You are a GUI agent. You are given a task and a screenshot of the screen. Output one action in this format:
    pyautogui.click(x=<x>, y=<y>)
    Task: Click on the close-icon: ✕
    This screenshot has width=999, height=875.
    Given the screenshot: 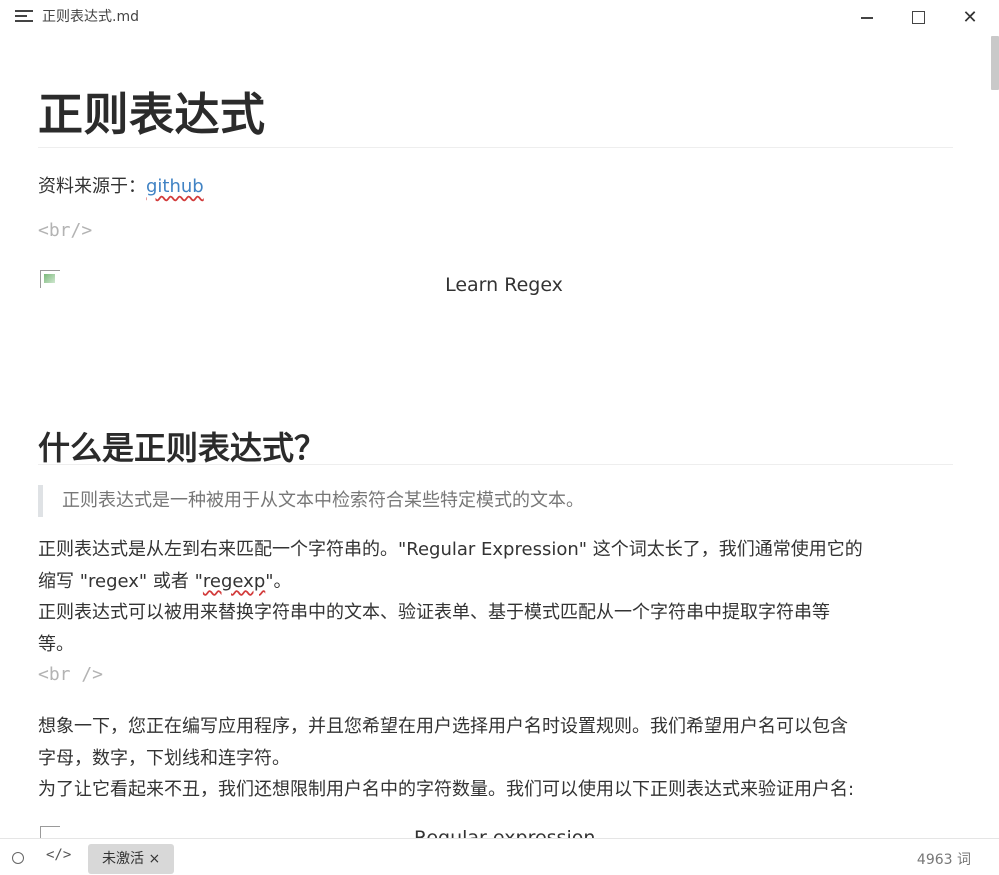 What is the action you would take?
    pyautogui.click(x=970, y=17)
    